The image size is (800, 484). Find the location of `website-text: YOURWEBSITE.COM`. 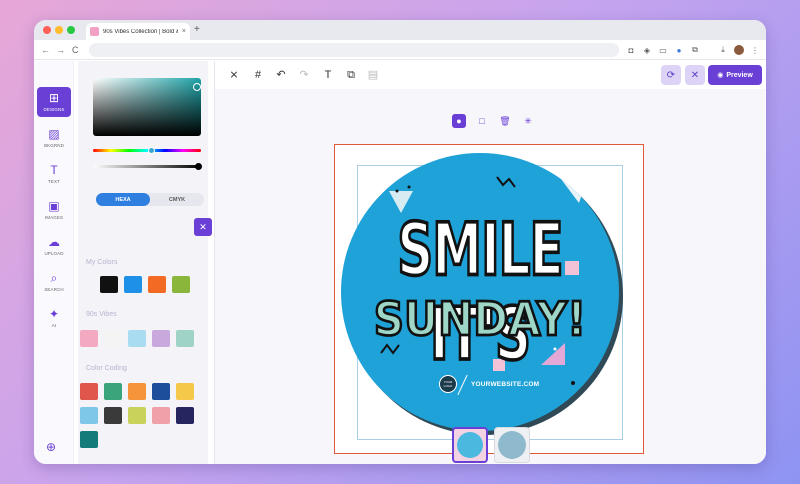

website-text: YOURWEBSITE.COM is located at coordinates (505, 384).